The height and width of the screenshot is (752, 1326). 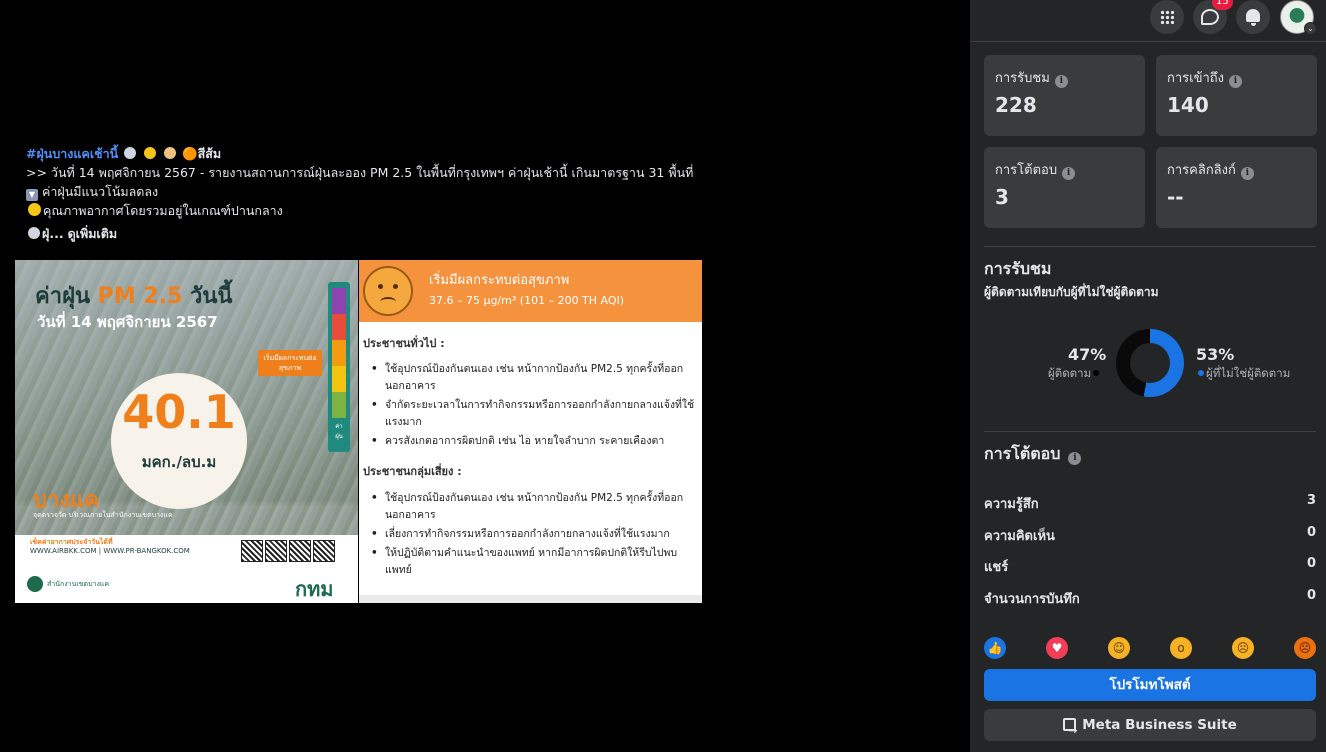 I want to click on chevron-down-icon: ⌄, so click(x=1310, y=28).